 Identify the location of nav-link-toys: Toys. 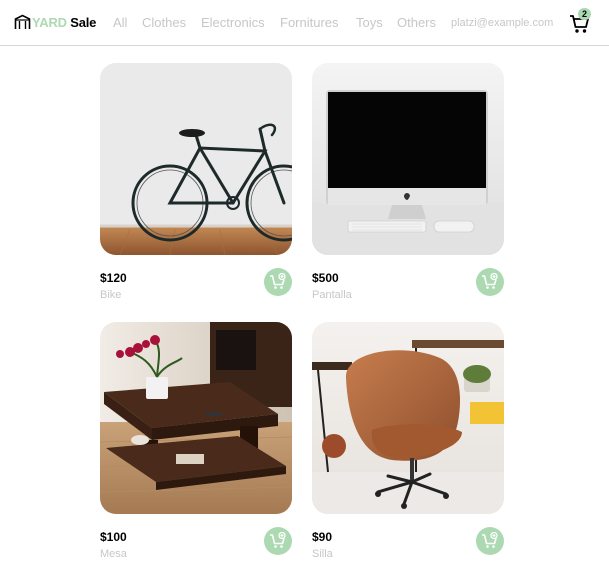
(369, 23).